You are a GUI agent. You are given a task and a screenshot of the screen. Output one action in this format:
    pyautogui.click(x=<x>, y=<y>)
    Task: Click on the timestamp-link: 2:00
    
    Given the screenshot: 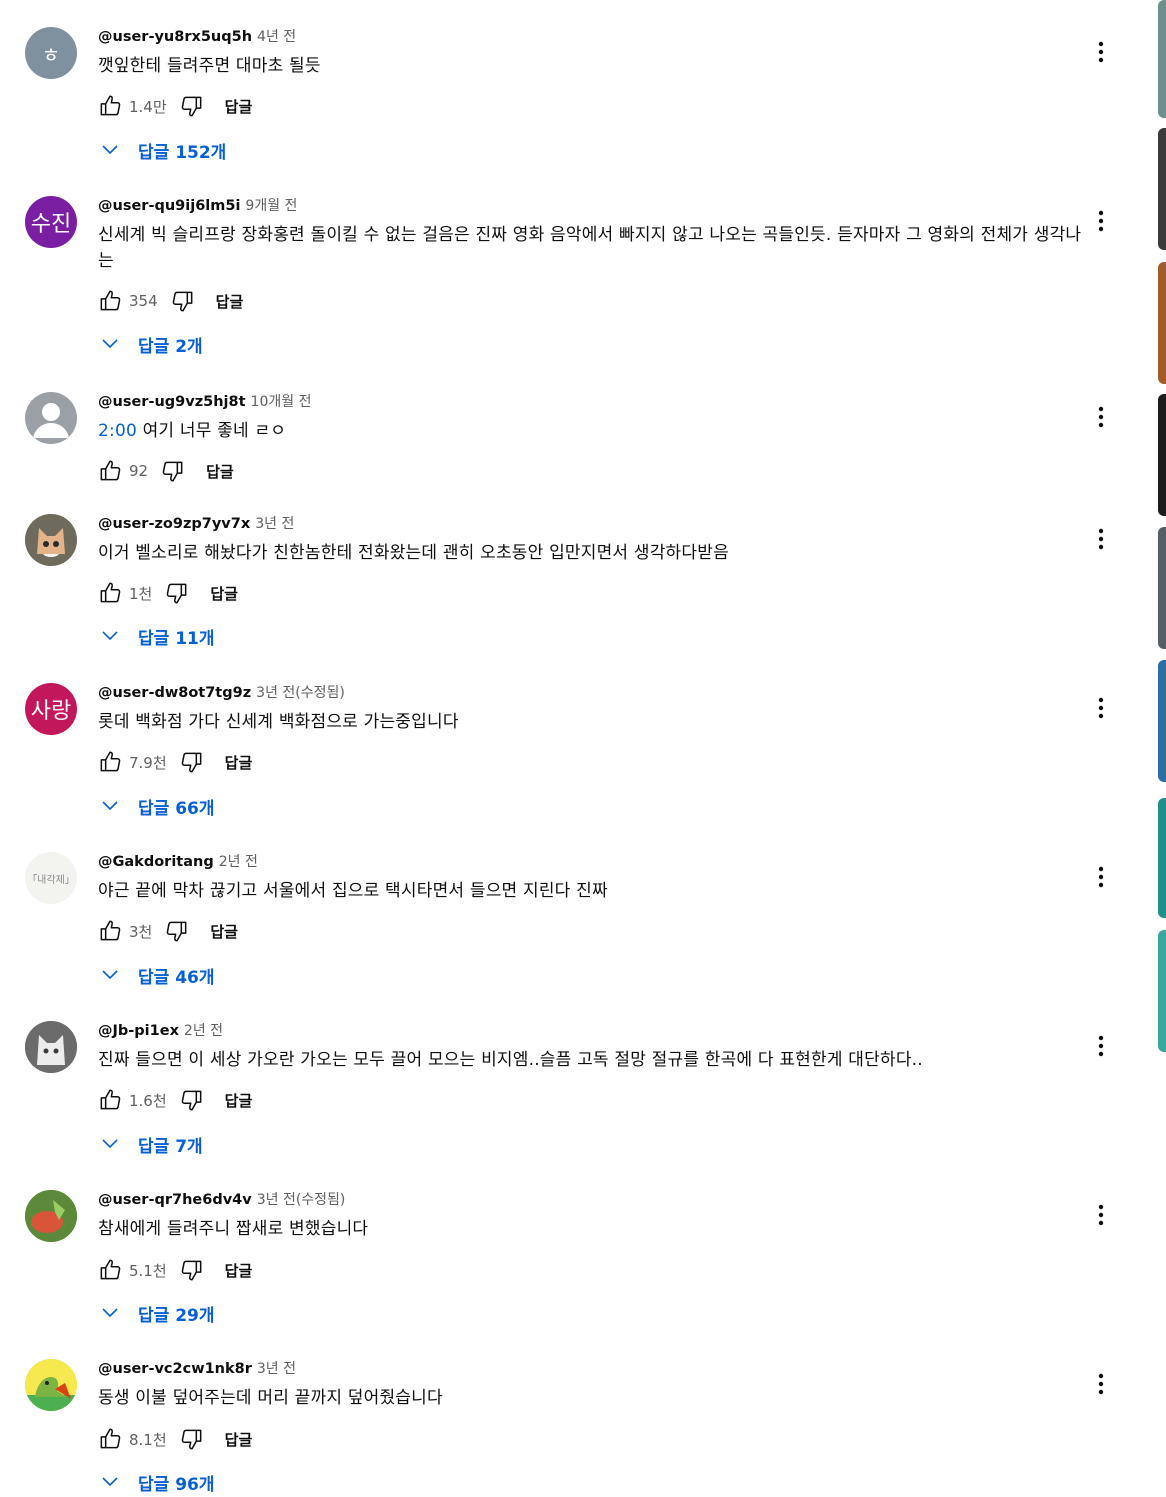 What is the action you would take?
    pyautogui.click(x=117, y=431)
    